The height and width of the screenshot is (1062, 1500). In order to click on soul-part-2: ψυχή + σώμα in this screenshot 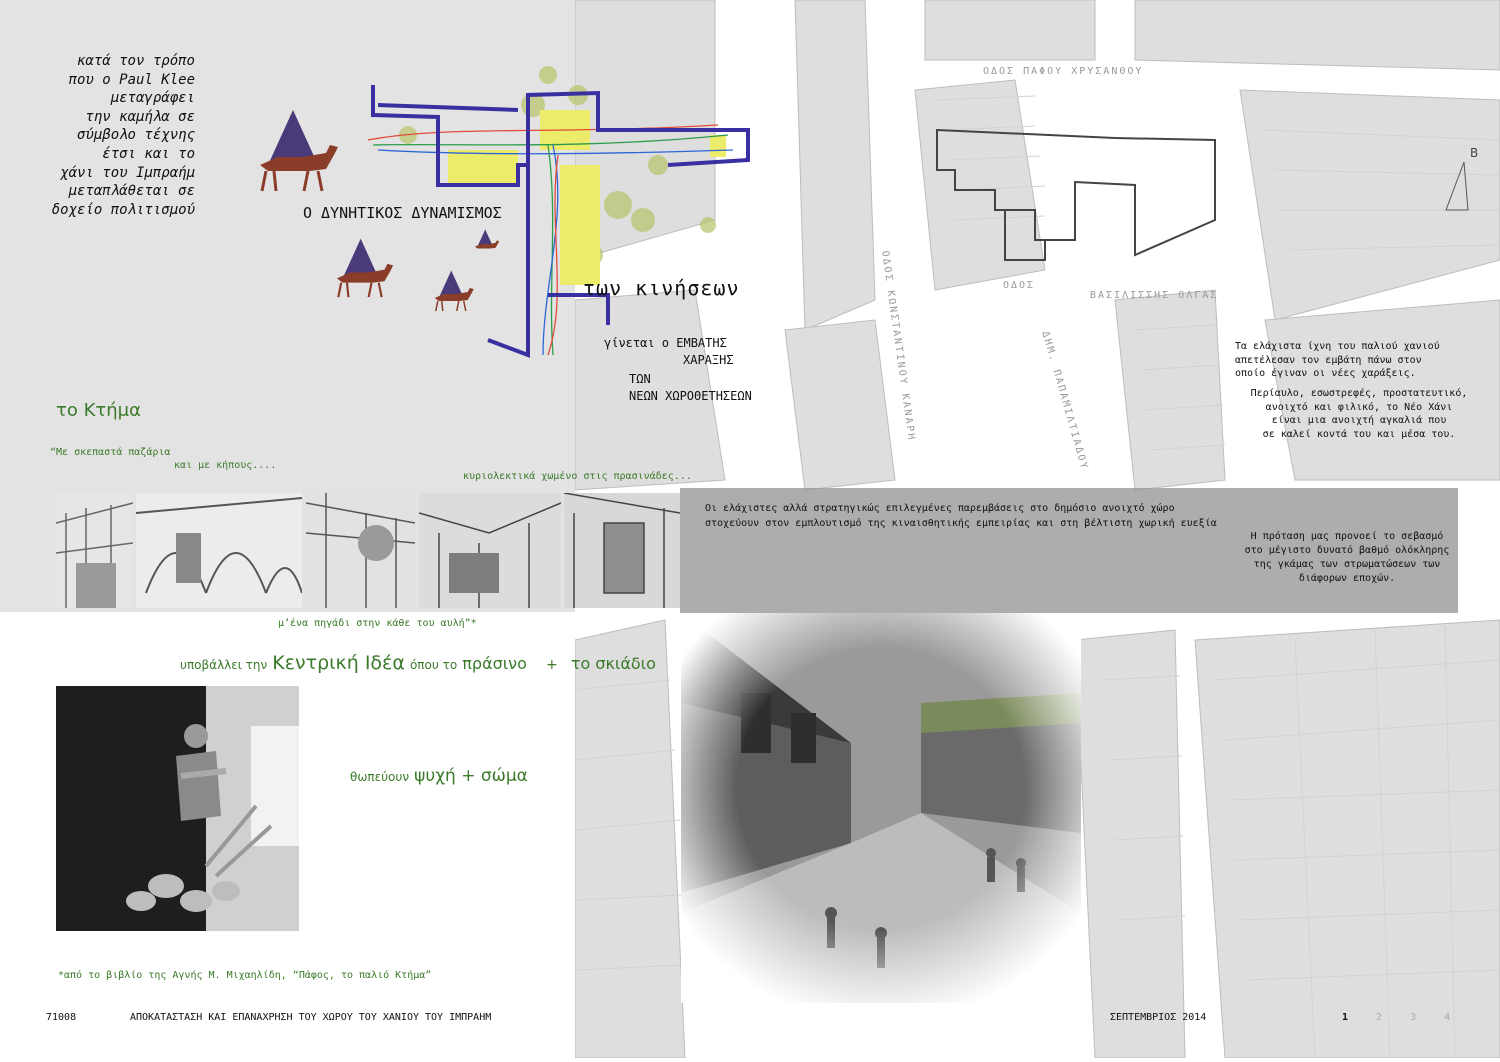, I will do `click(471, 776)`.